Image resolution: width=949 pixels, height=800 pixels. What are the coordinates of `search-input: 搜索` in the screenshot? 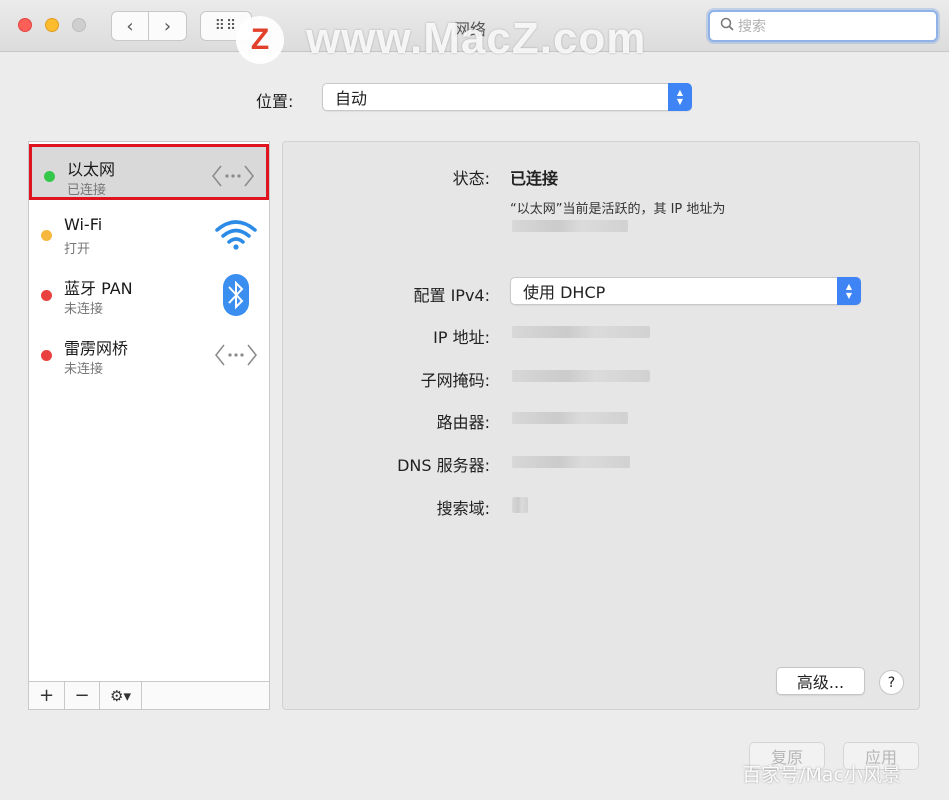 It's located at (823, 26).